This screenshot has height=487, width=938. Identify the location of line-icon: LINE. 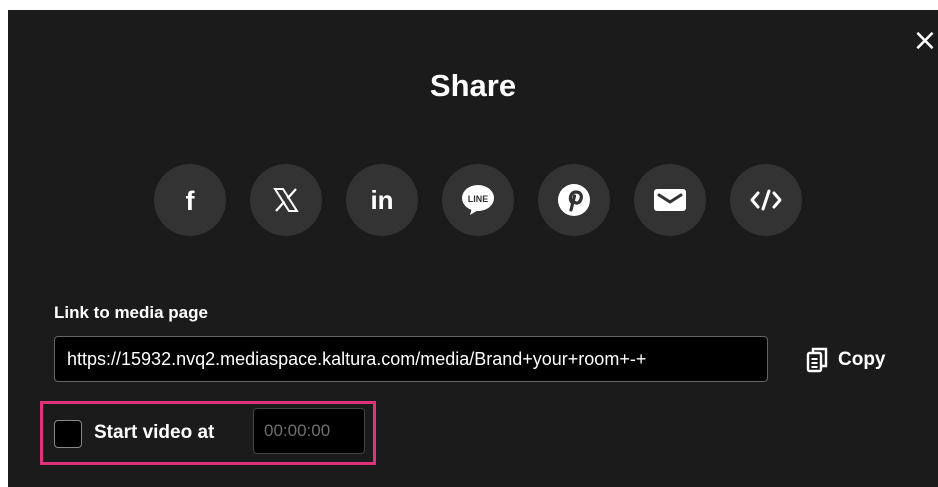
(478, 200).